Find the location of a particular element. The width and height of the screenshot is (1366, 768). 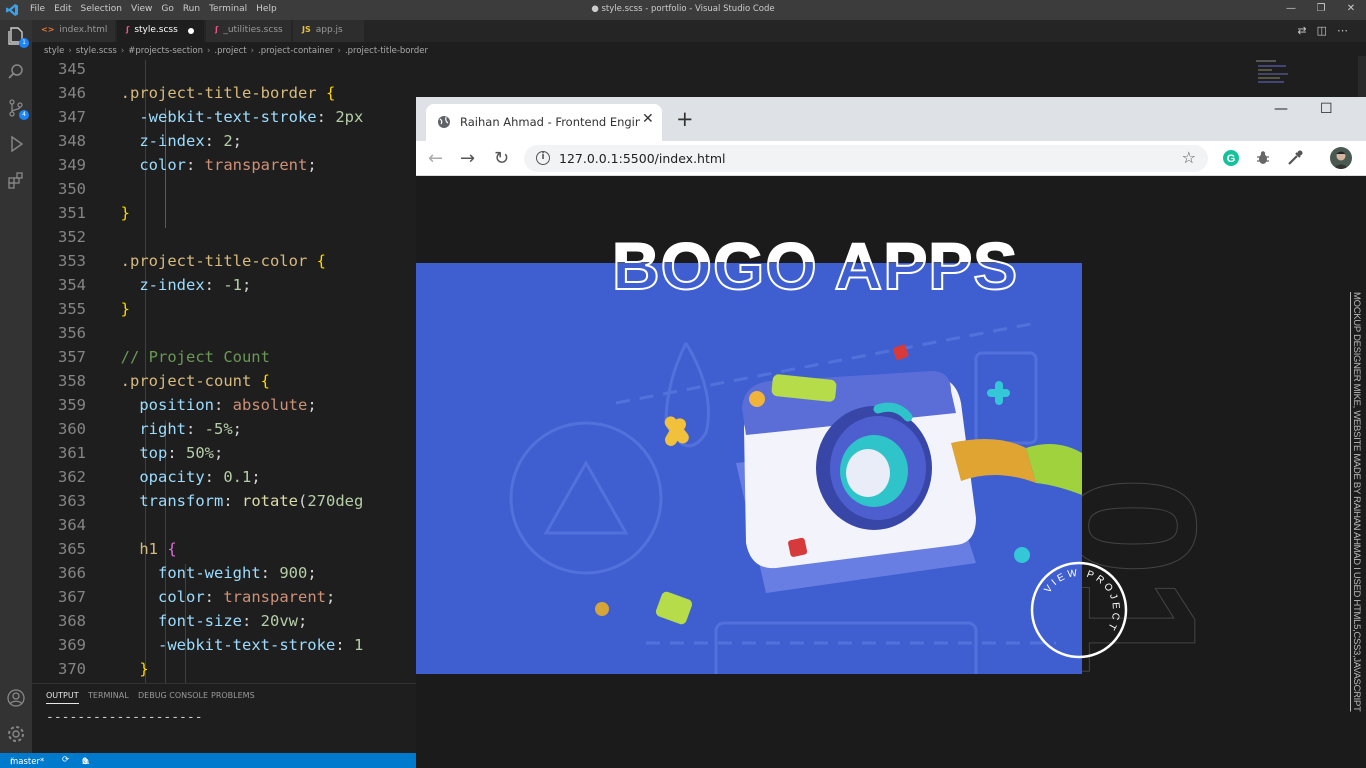

browser-maximize-icon: ☐ is located at coordinates (1326, 109).